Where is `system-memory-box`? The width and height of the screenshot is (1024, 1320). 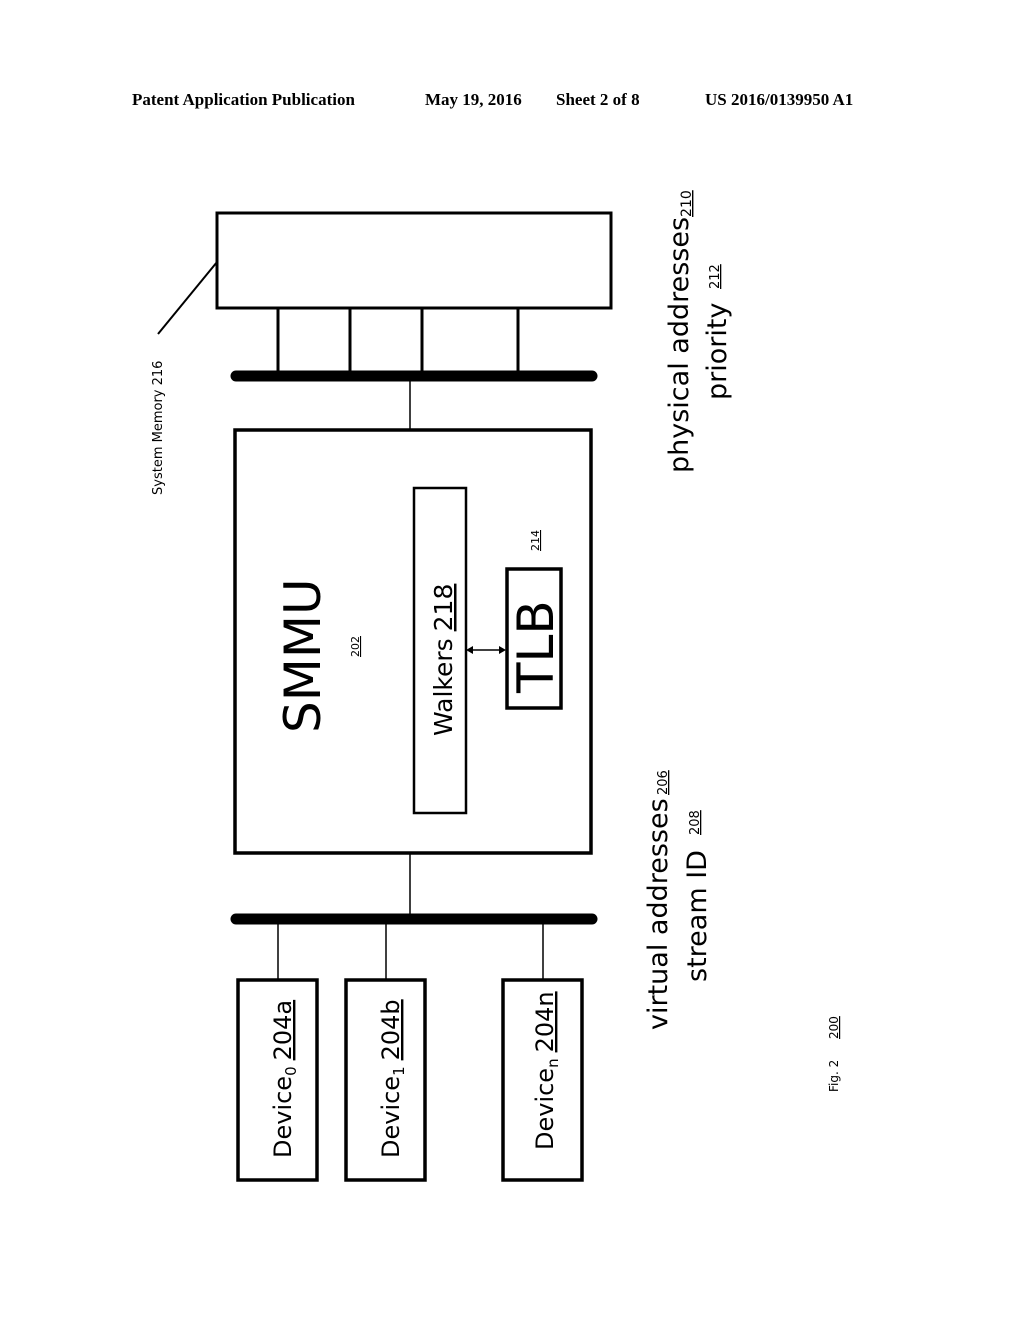 system-memory-box is located at coordinates (414, 260).